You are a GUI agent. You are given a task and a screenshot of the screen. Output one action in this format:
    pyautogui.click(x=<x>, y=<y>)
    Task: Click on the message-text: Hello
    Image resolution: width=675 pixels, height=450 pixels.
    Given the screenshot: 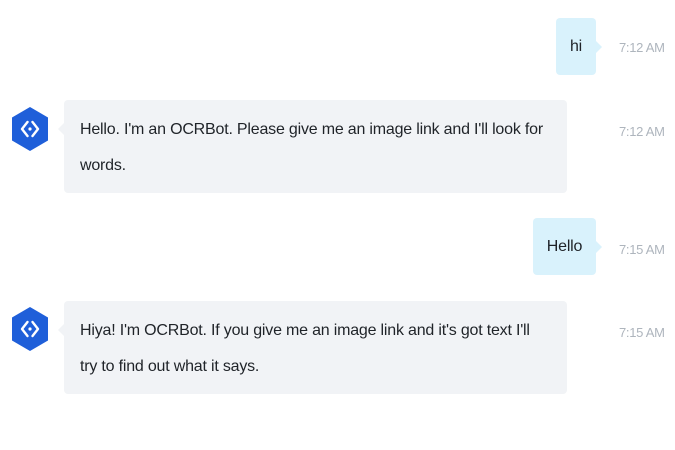 What is the action you would take?
    pyautogui.click(x=564, y=246)
    